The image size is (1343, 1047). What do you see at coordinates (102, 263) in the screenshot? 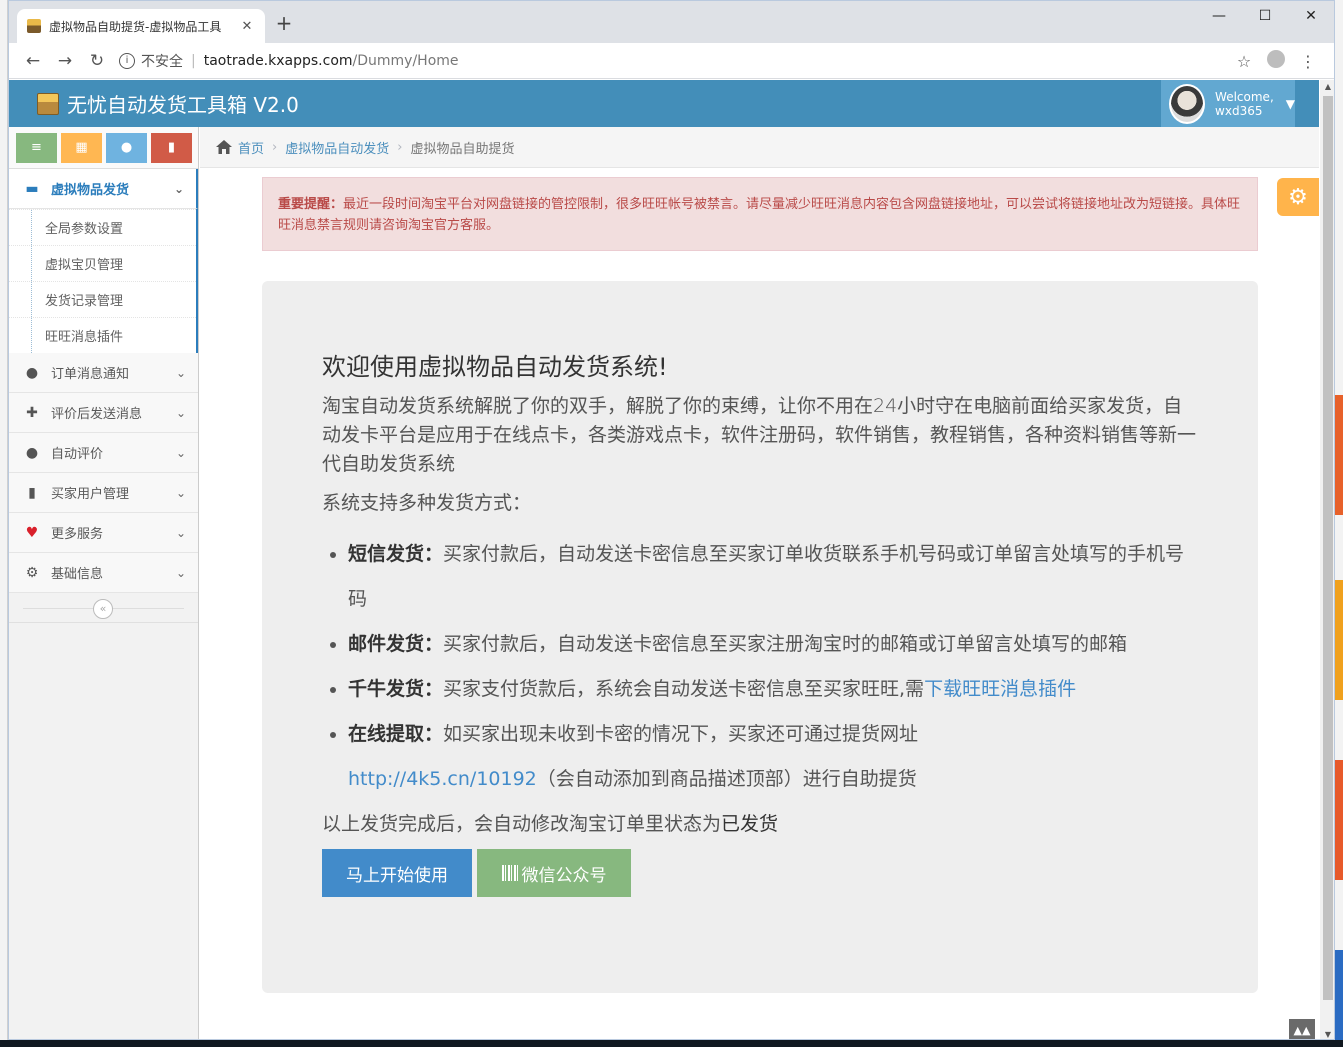
I see `submenu-item-virtual-goods: 虚拟宝贝管理` at bounding box center [102, 263].